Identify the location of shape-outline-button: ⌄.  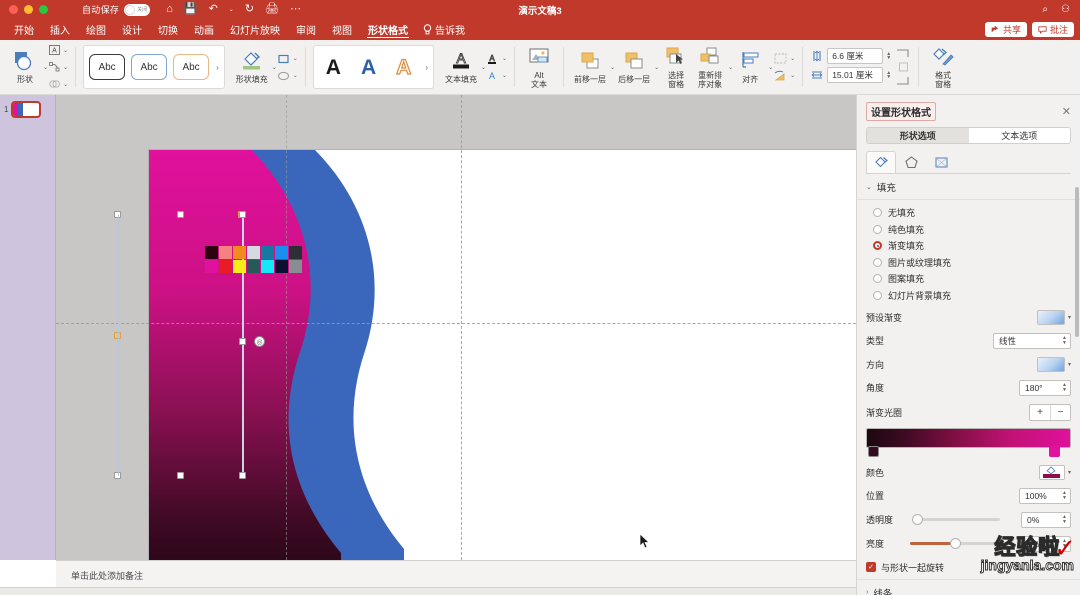
(287, 59).